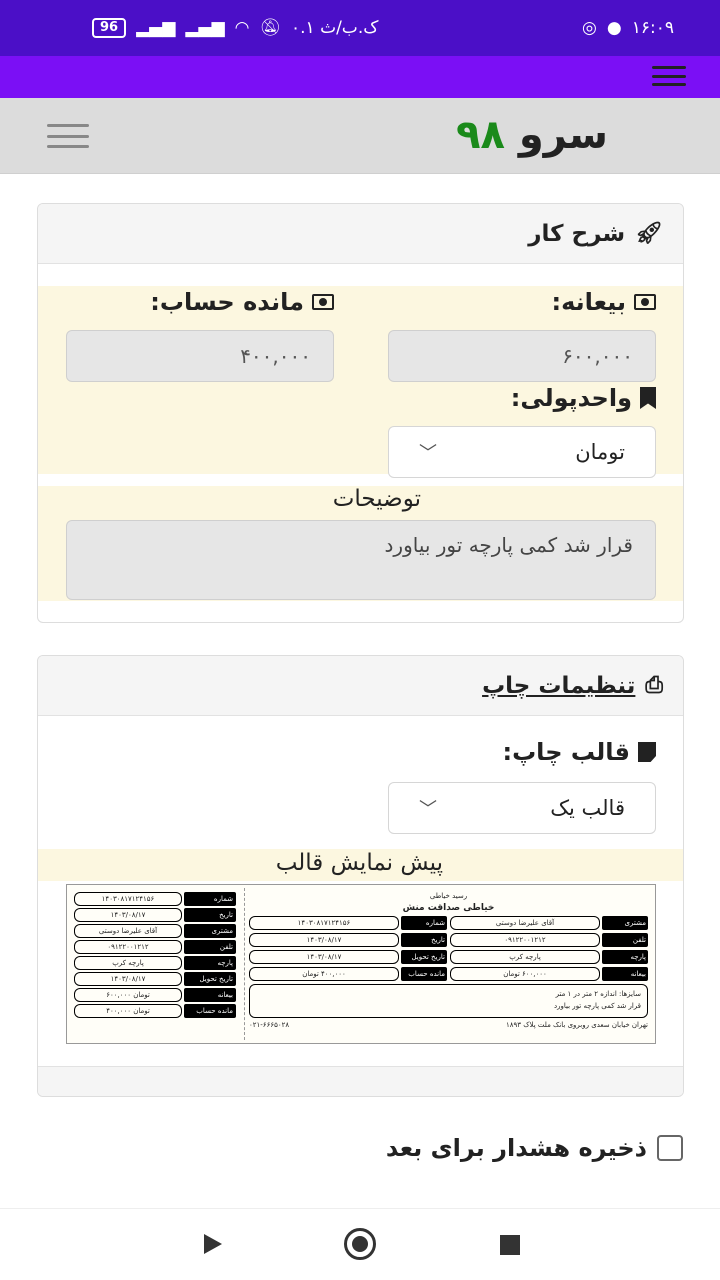 This screenshot has height=1280, width=720. I want to click on receipt-shop-name: خیاطی صداقت منش, so click(448, 908).